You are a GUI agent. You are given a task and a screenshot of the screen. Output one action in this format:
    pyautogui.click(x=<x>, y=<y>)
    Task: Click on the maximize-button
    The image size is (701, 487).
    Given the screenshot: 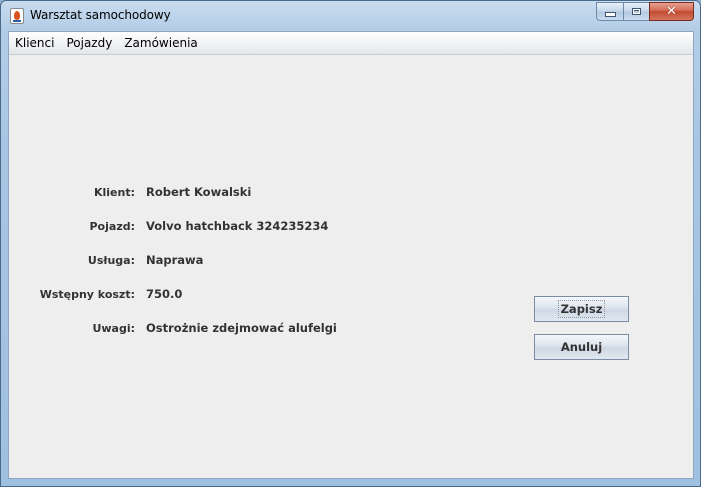 What is the action you would take?
    pyautogui.click(x=636, y=11)
    